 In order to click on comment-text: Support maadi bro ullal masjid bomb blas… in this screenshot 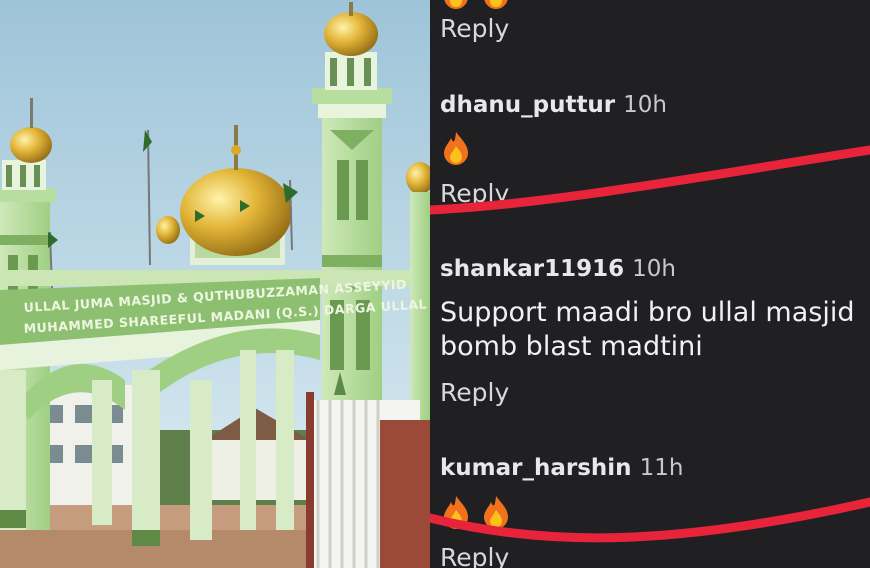, I will do `click(655, 330)`.